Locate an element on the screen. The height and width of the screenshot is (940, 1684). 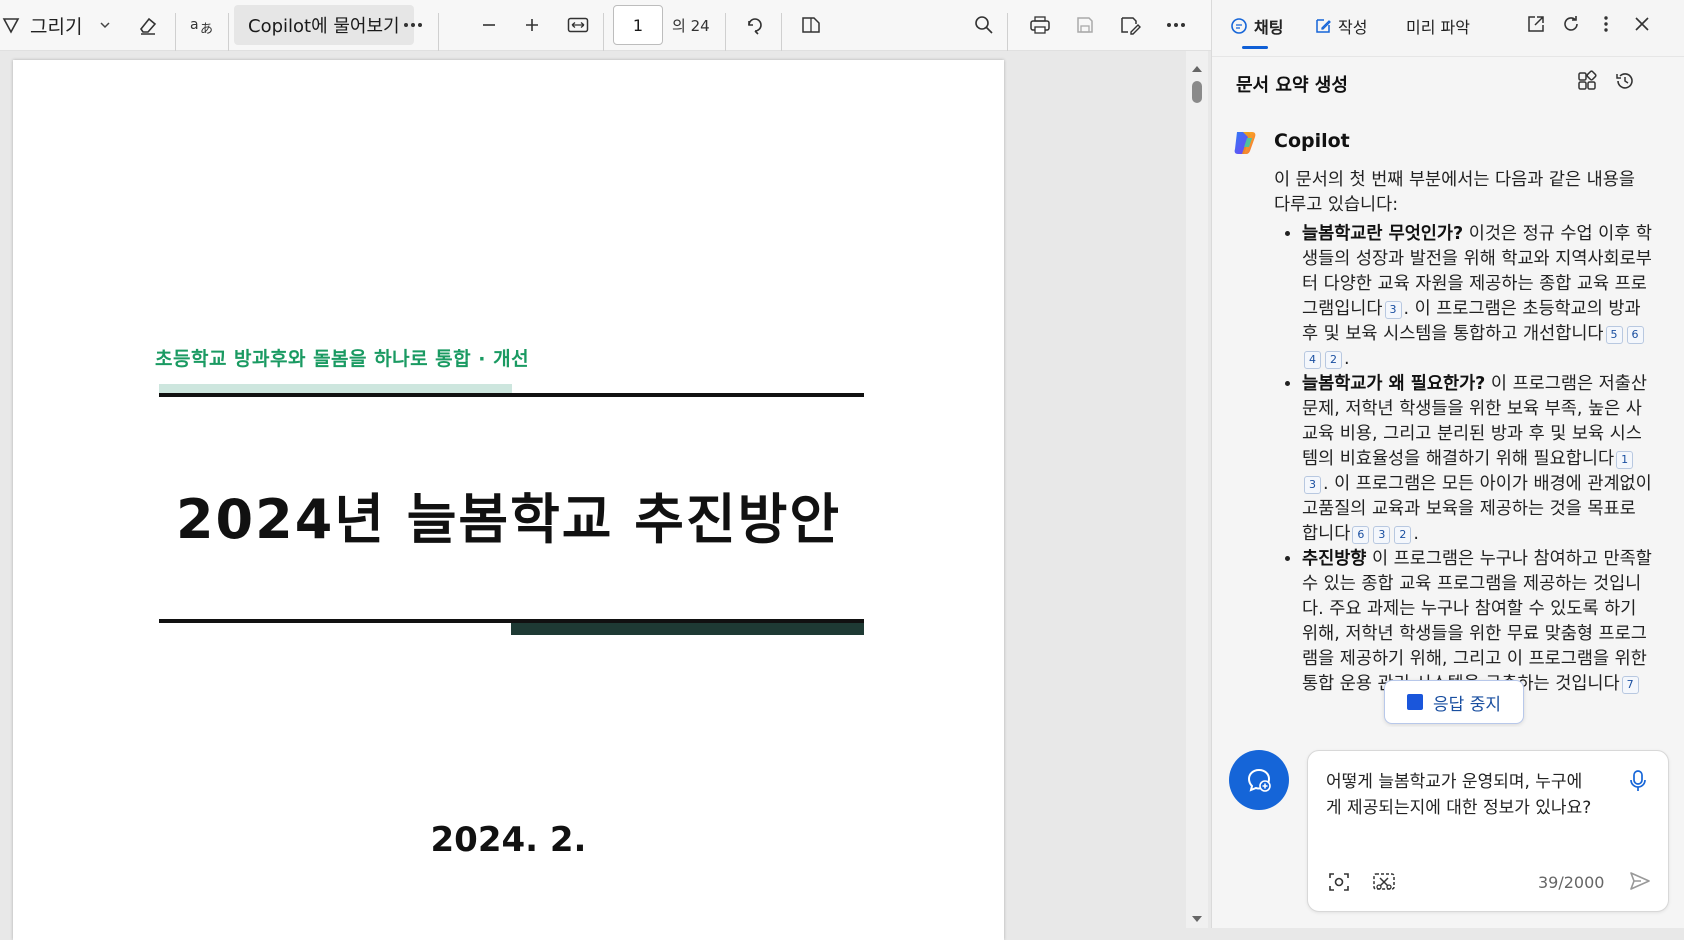
tab-insights: 미리 파악 is located at coordinates (1438, 26).